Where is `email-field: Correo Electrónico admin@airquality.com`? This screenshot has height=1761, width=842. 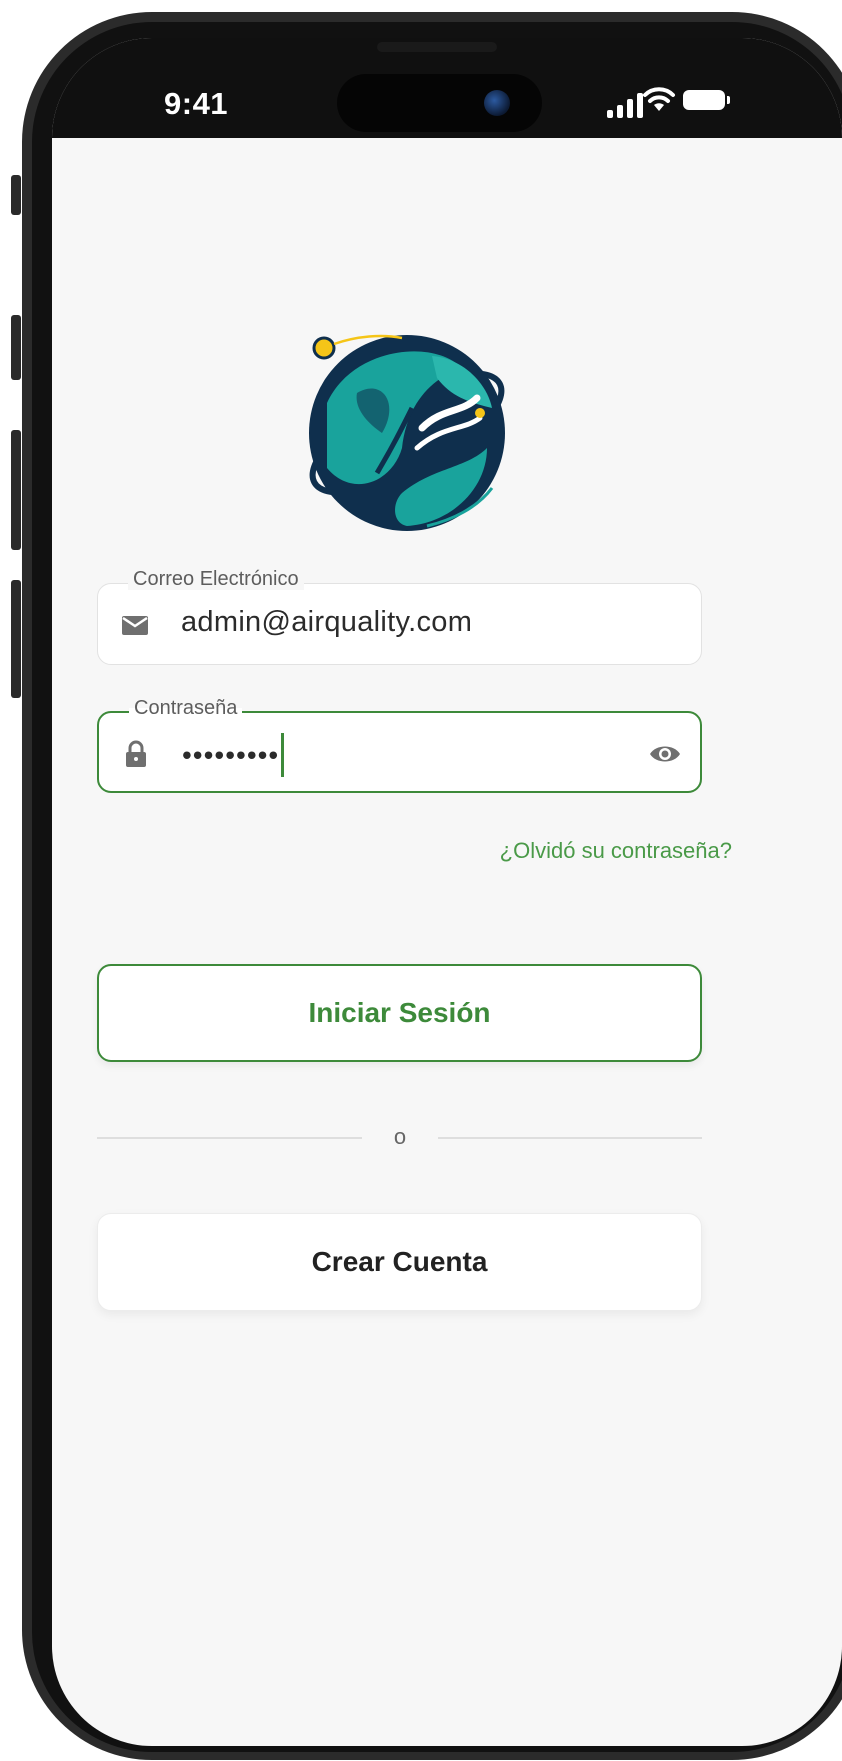
email-field: Correo Electrónico admin@airquality.com is located at coordinates (399, 616).